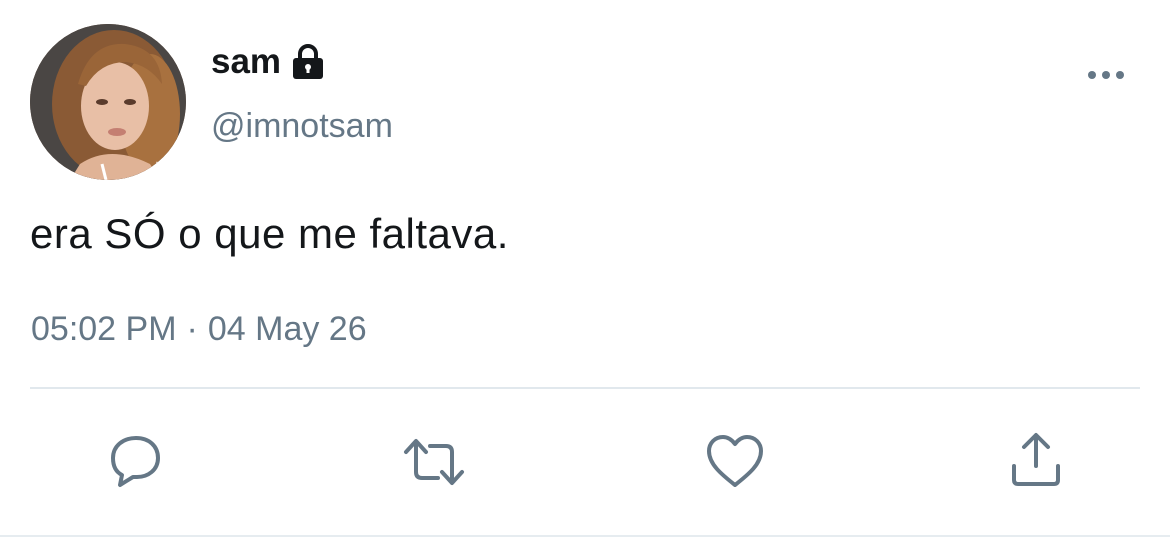 This screenshot has height=552, width=1170. Describe the element at coordinates (287, 329) in the screenshot. I see `tweet-date: 04 May 26` at that location.